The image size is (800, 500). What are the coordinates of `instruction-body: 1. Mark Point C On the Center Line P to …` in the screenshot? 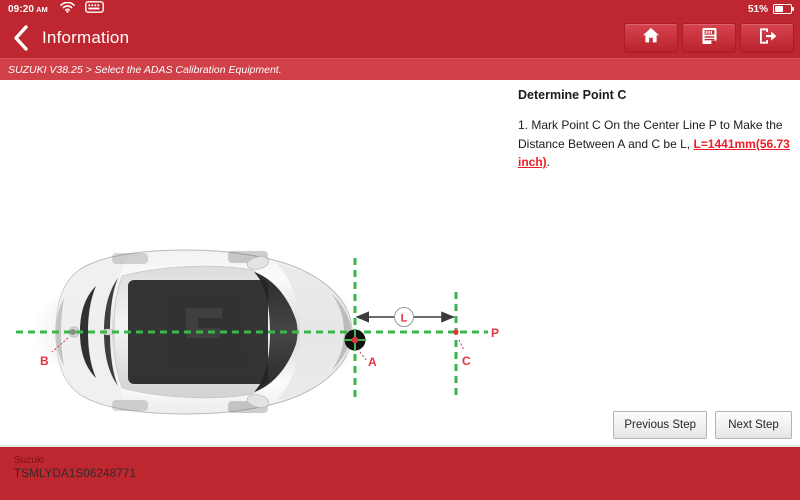 It's located at (655, 144).